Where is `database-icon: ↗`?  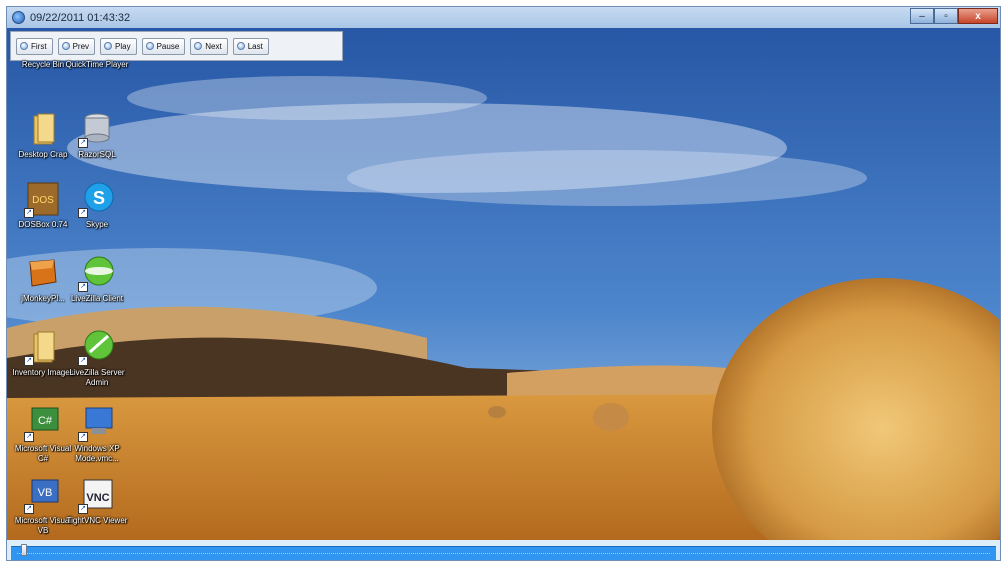
database-icon: ↗ is located at coordinates (97, 129).